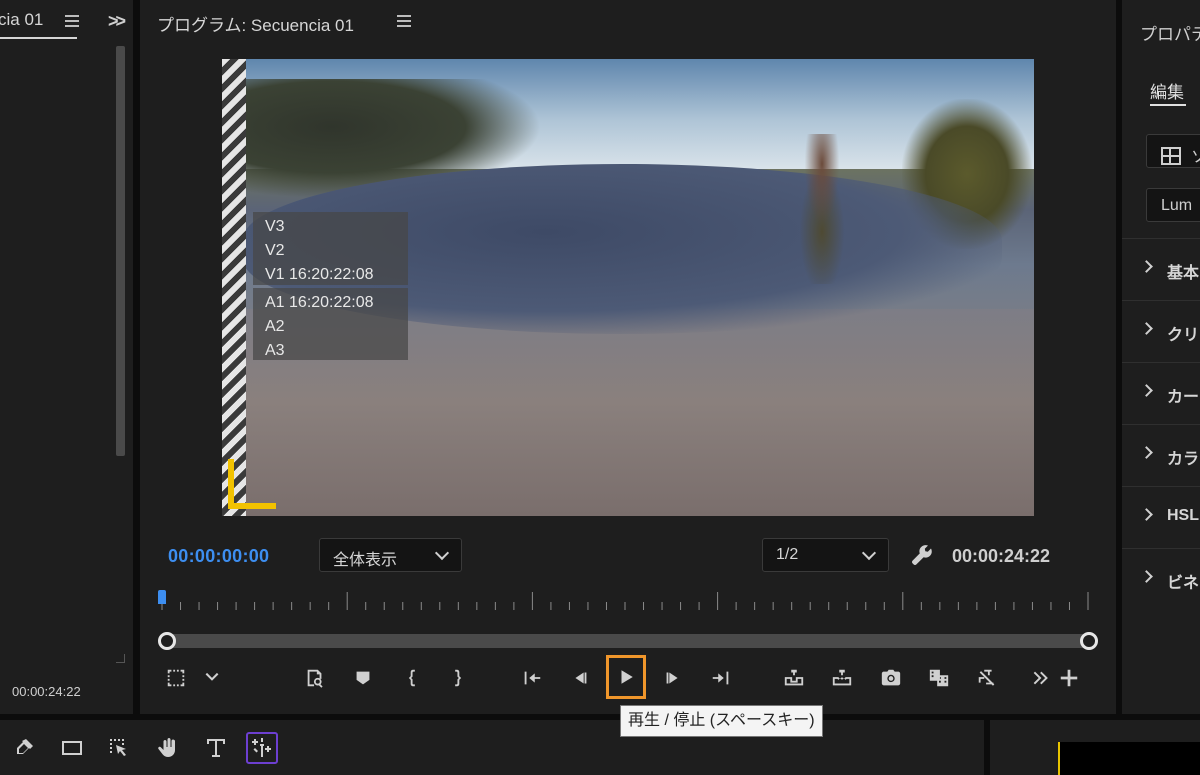  What do you see at coordinates (330, 324) in the screenshot?
I see `audio-track-overlay: A1 16:20:22:08 A2 A3` at bounding box center [330, 324].